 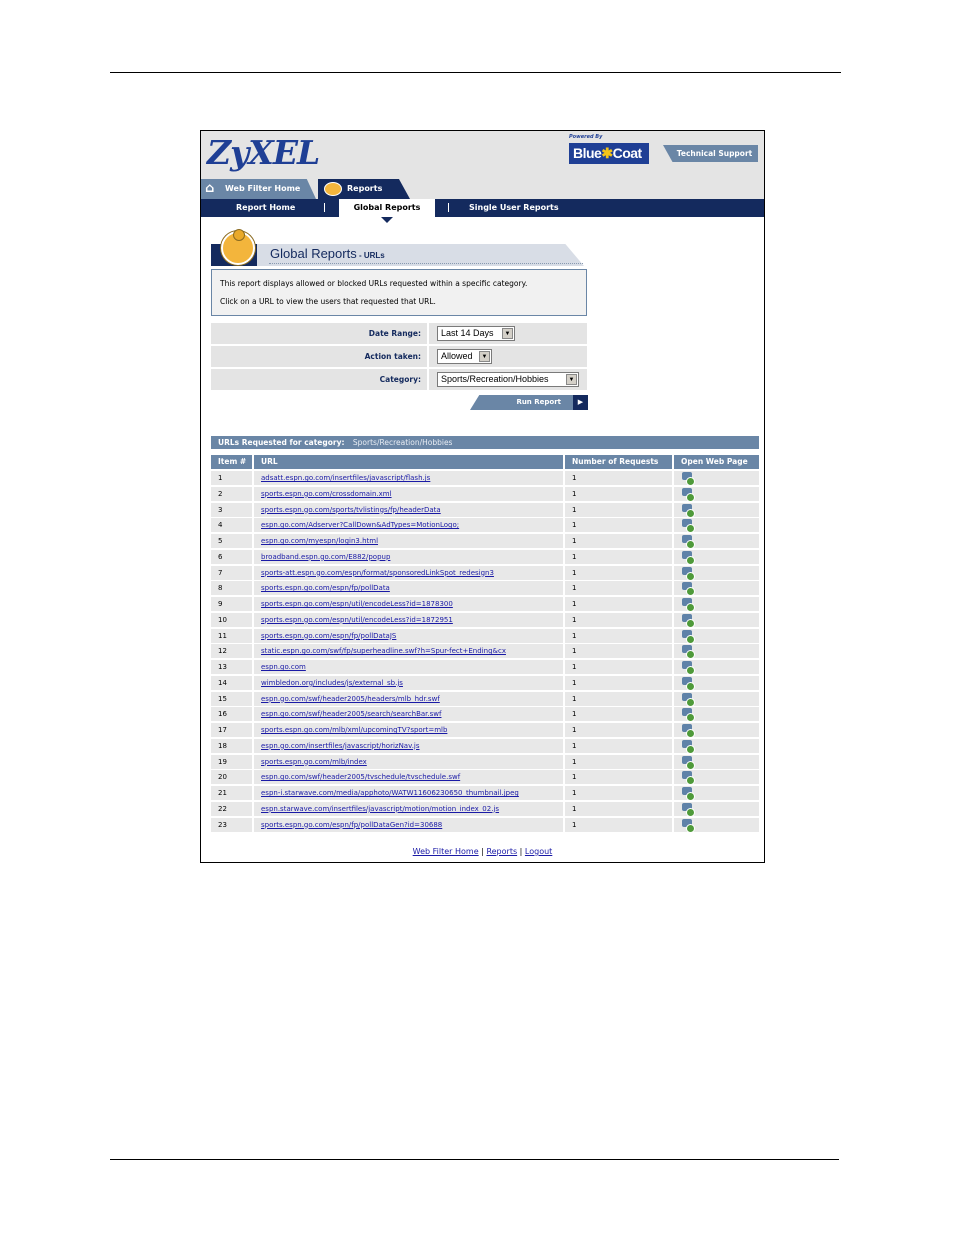 What do you see at coordinates (231, 714) in the screenshot?
I see `row-item-number: 16` at bounding box center [231, 714].